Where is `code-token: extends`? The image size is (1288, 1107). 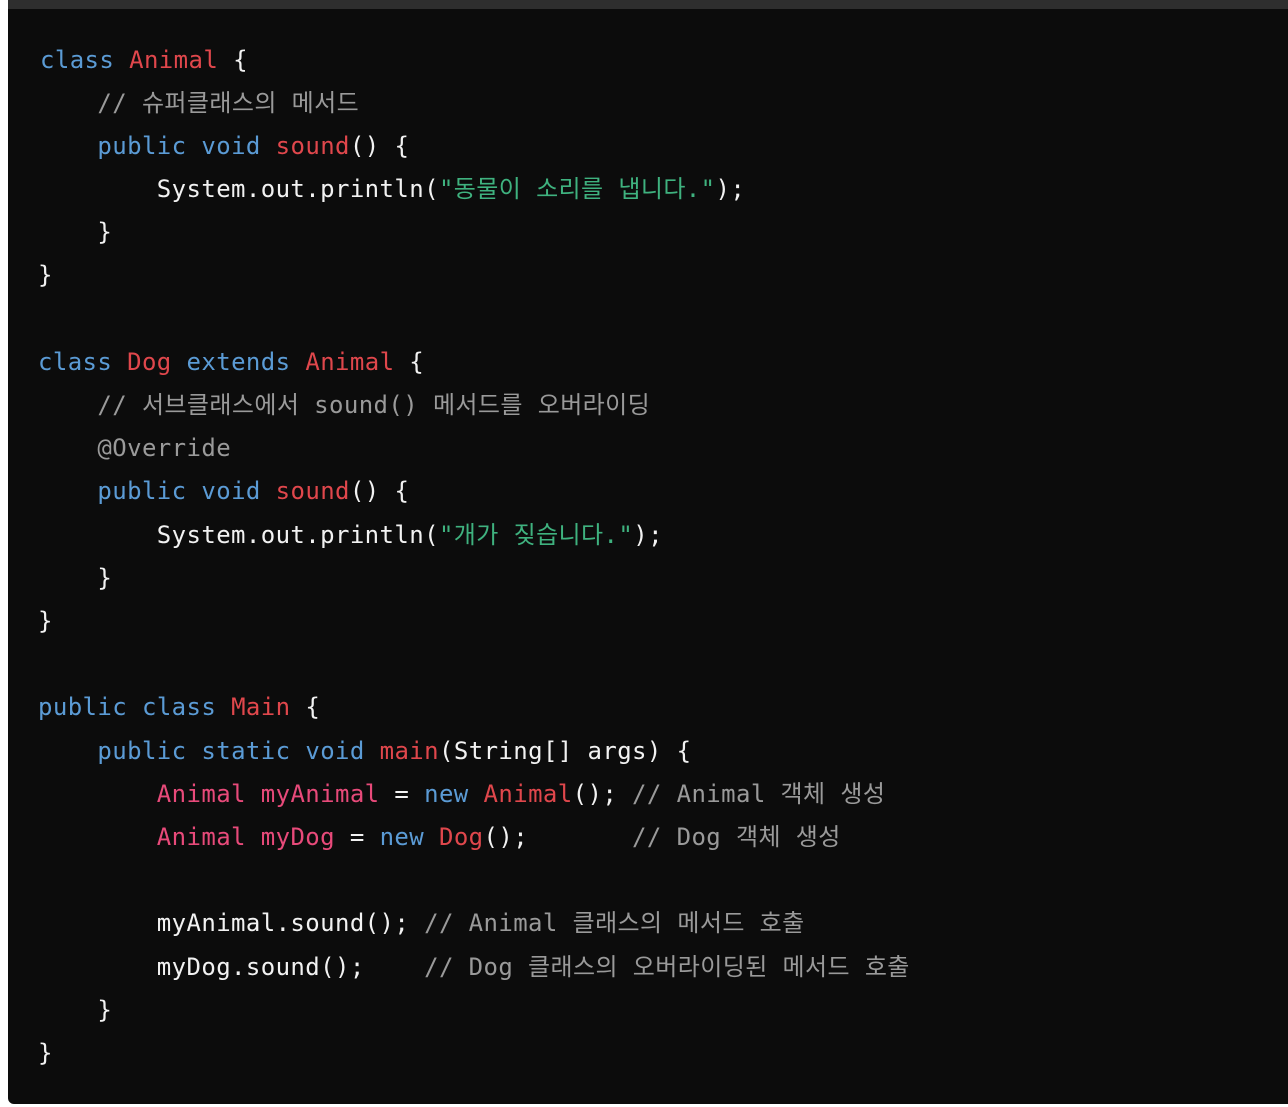 code-token: extends is located at coordinates (238, 362).